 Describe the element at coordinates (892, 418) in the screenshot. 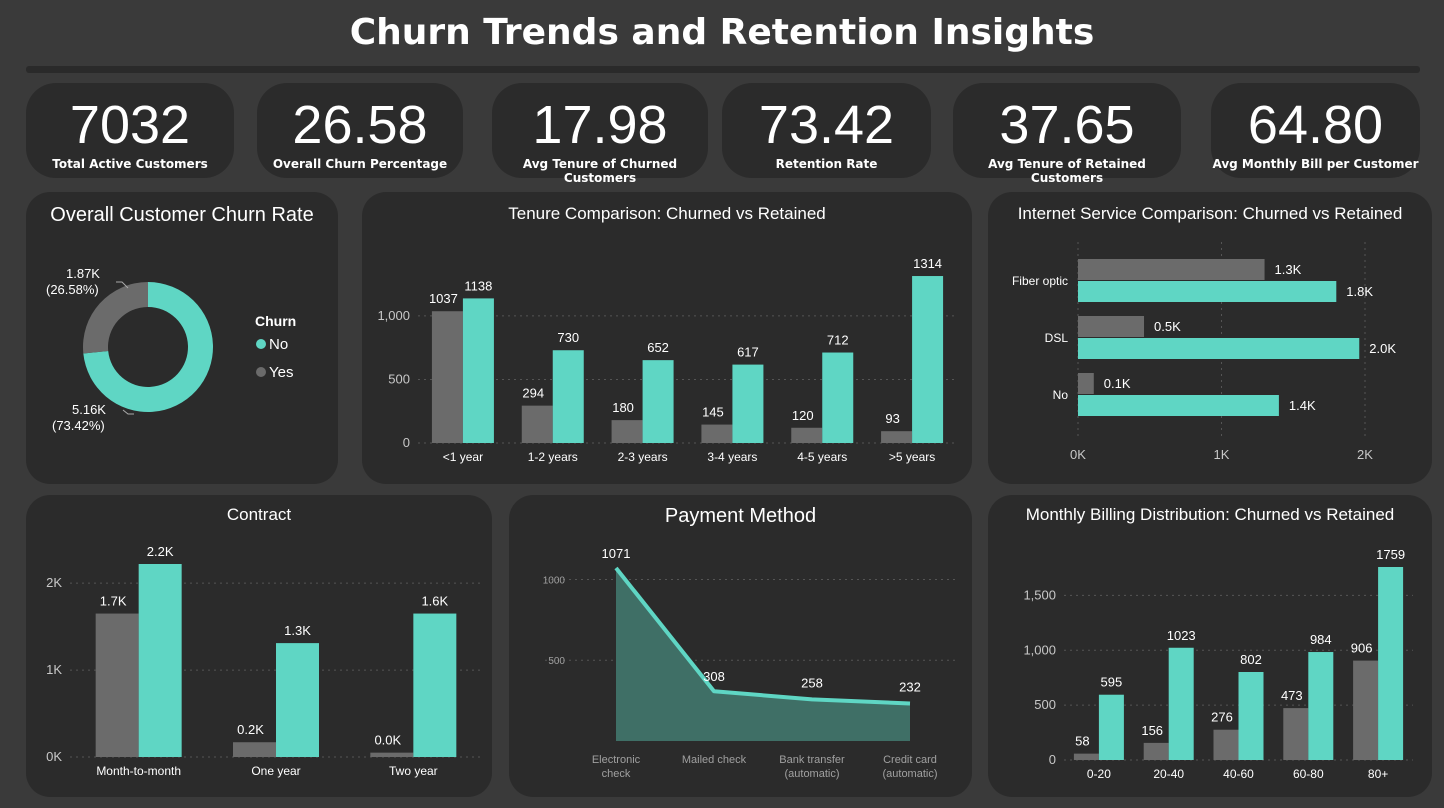

I see `data-label: 93` at that location.